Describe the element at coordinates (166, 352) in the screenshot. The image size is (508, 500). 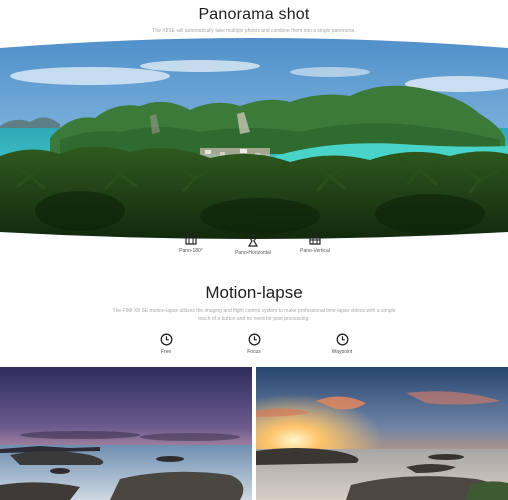
I see `free-label: Free` at that location.